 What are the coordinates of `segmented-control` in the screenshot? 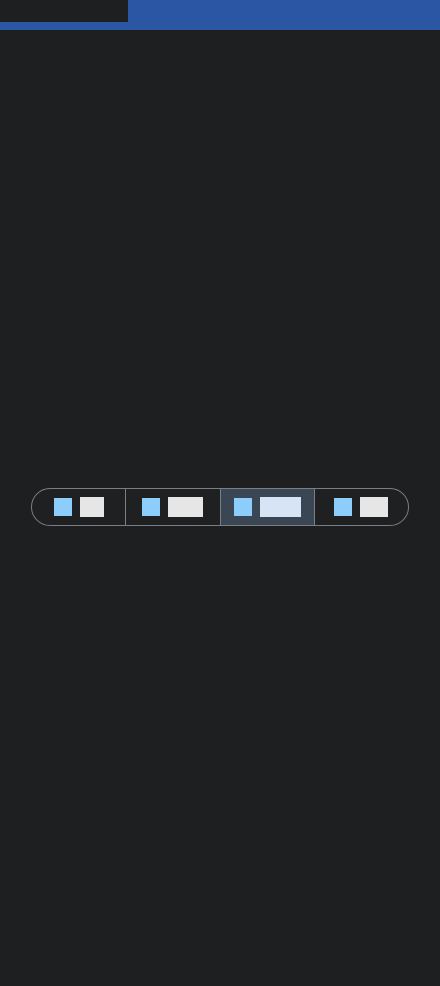 It's located at (220, 507).